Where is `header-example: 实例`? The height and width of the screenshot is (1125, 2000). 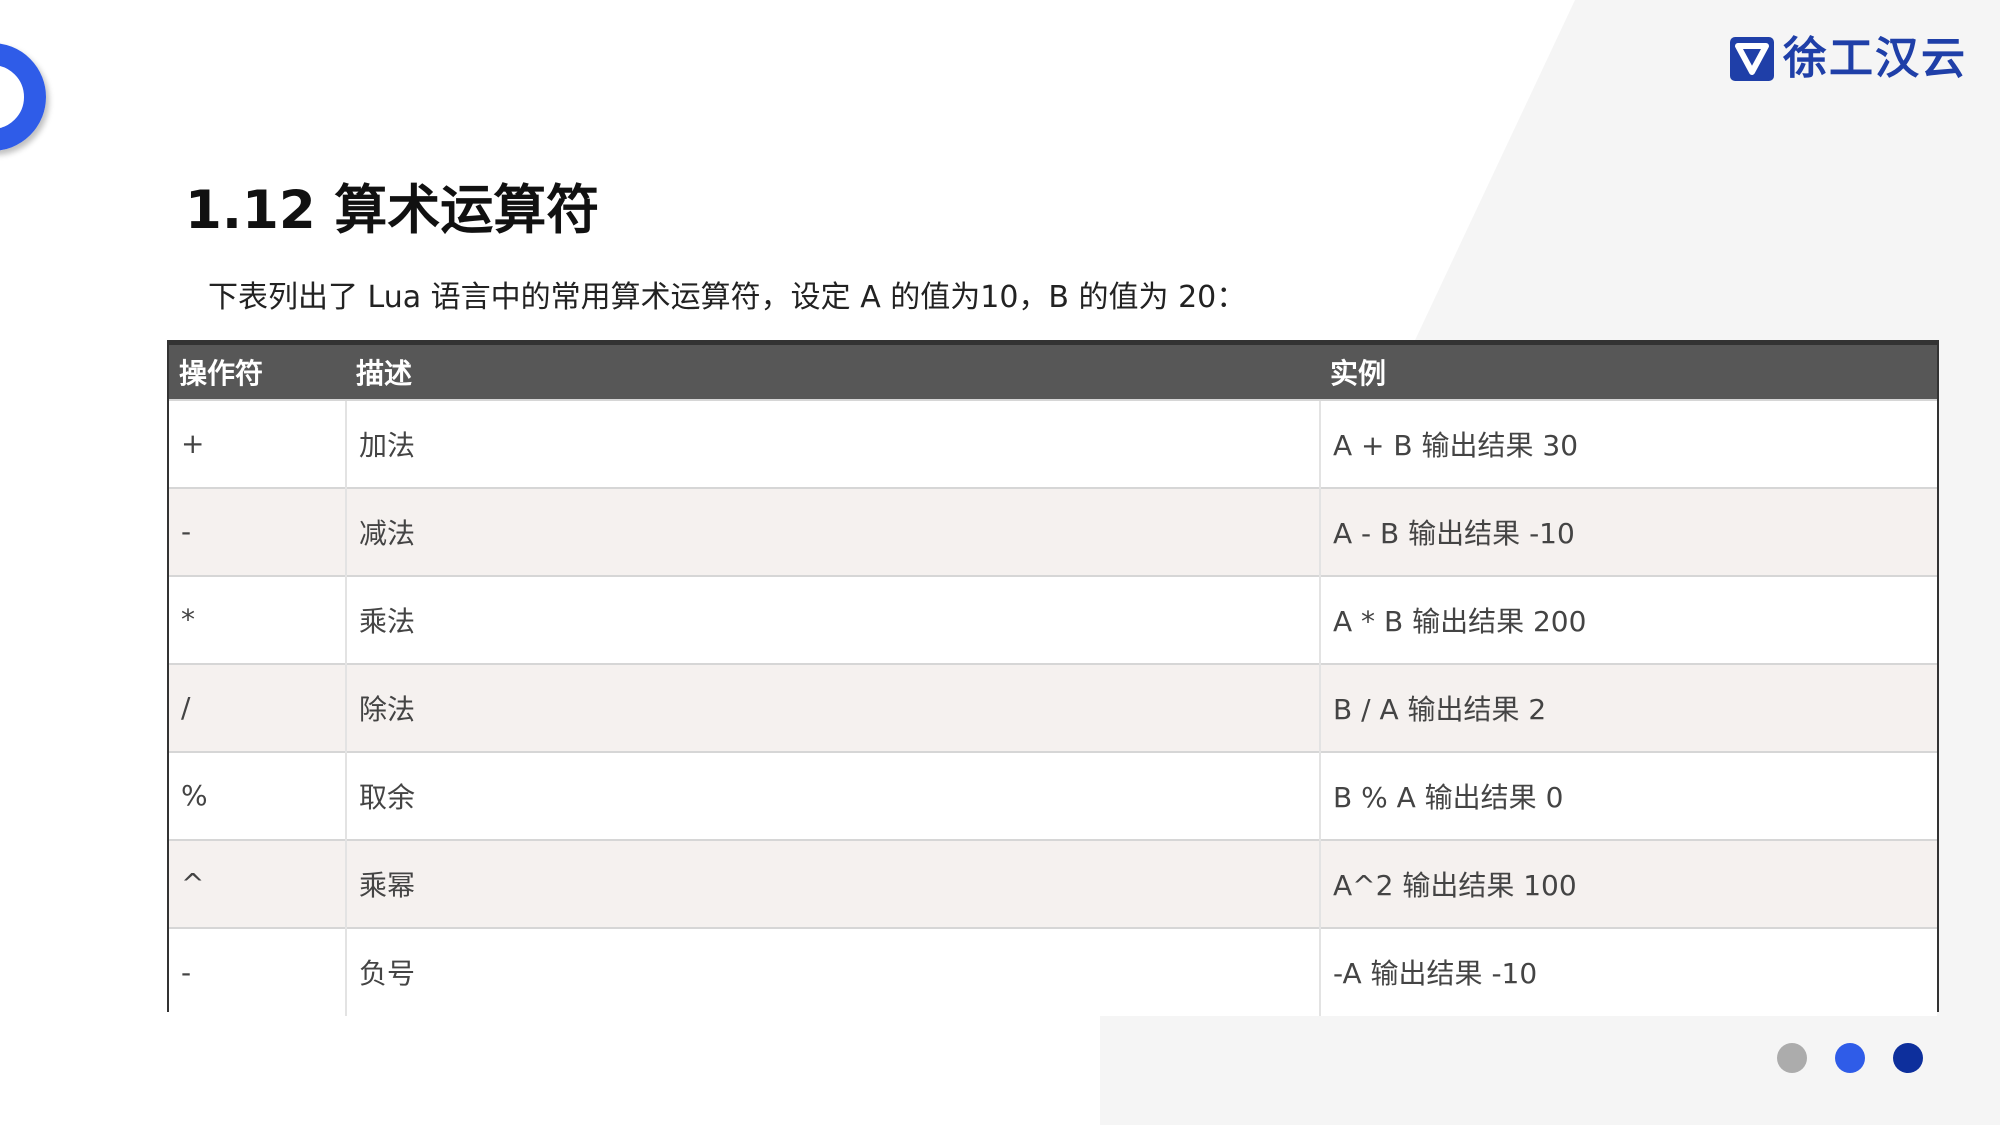
header-example: 实例 is located at coordinates (1628, 371).